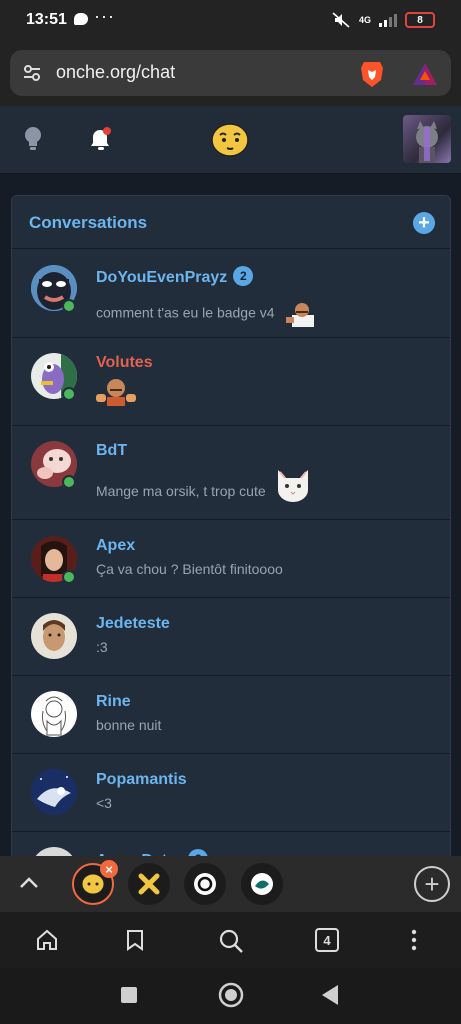 The height and width of the screenshot is (1024, 461). What do you see at coordinates (327, 940) in the screenshot?
I see `tabs-icon: 4` at bounding box center [327, 940].